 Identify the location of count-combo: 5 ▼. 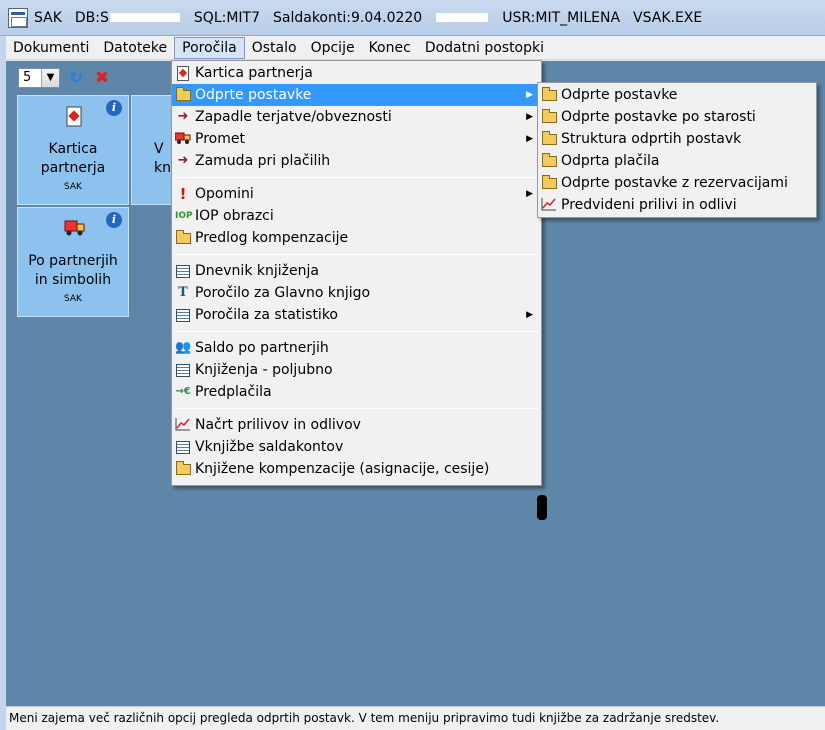
(39, 78).